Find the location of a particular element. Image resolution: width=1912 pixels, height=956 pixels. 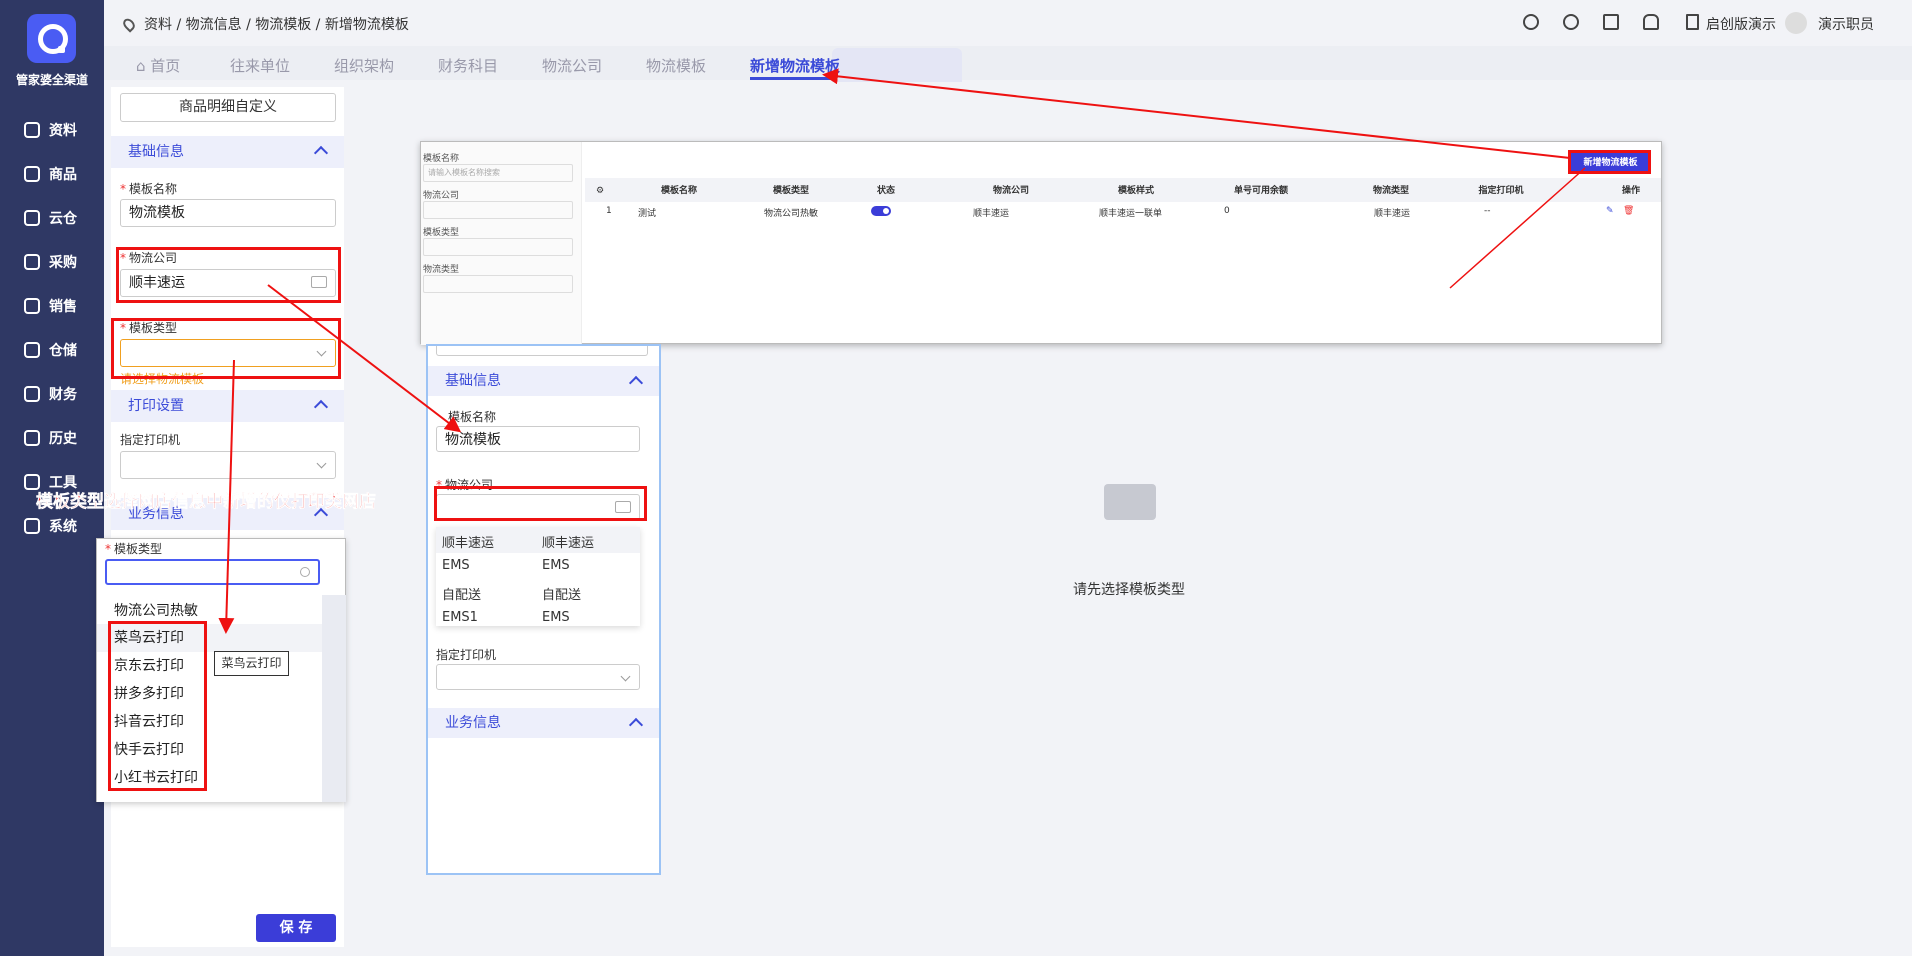

book-icon is located at coordinates (1611, 22).